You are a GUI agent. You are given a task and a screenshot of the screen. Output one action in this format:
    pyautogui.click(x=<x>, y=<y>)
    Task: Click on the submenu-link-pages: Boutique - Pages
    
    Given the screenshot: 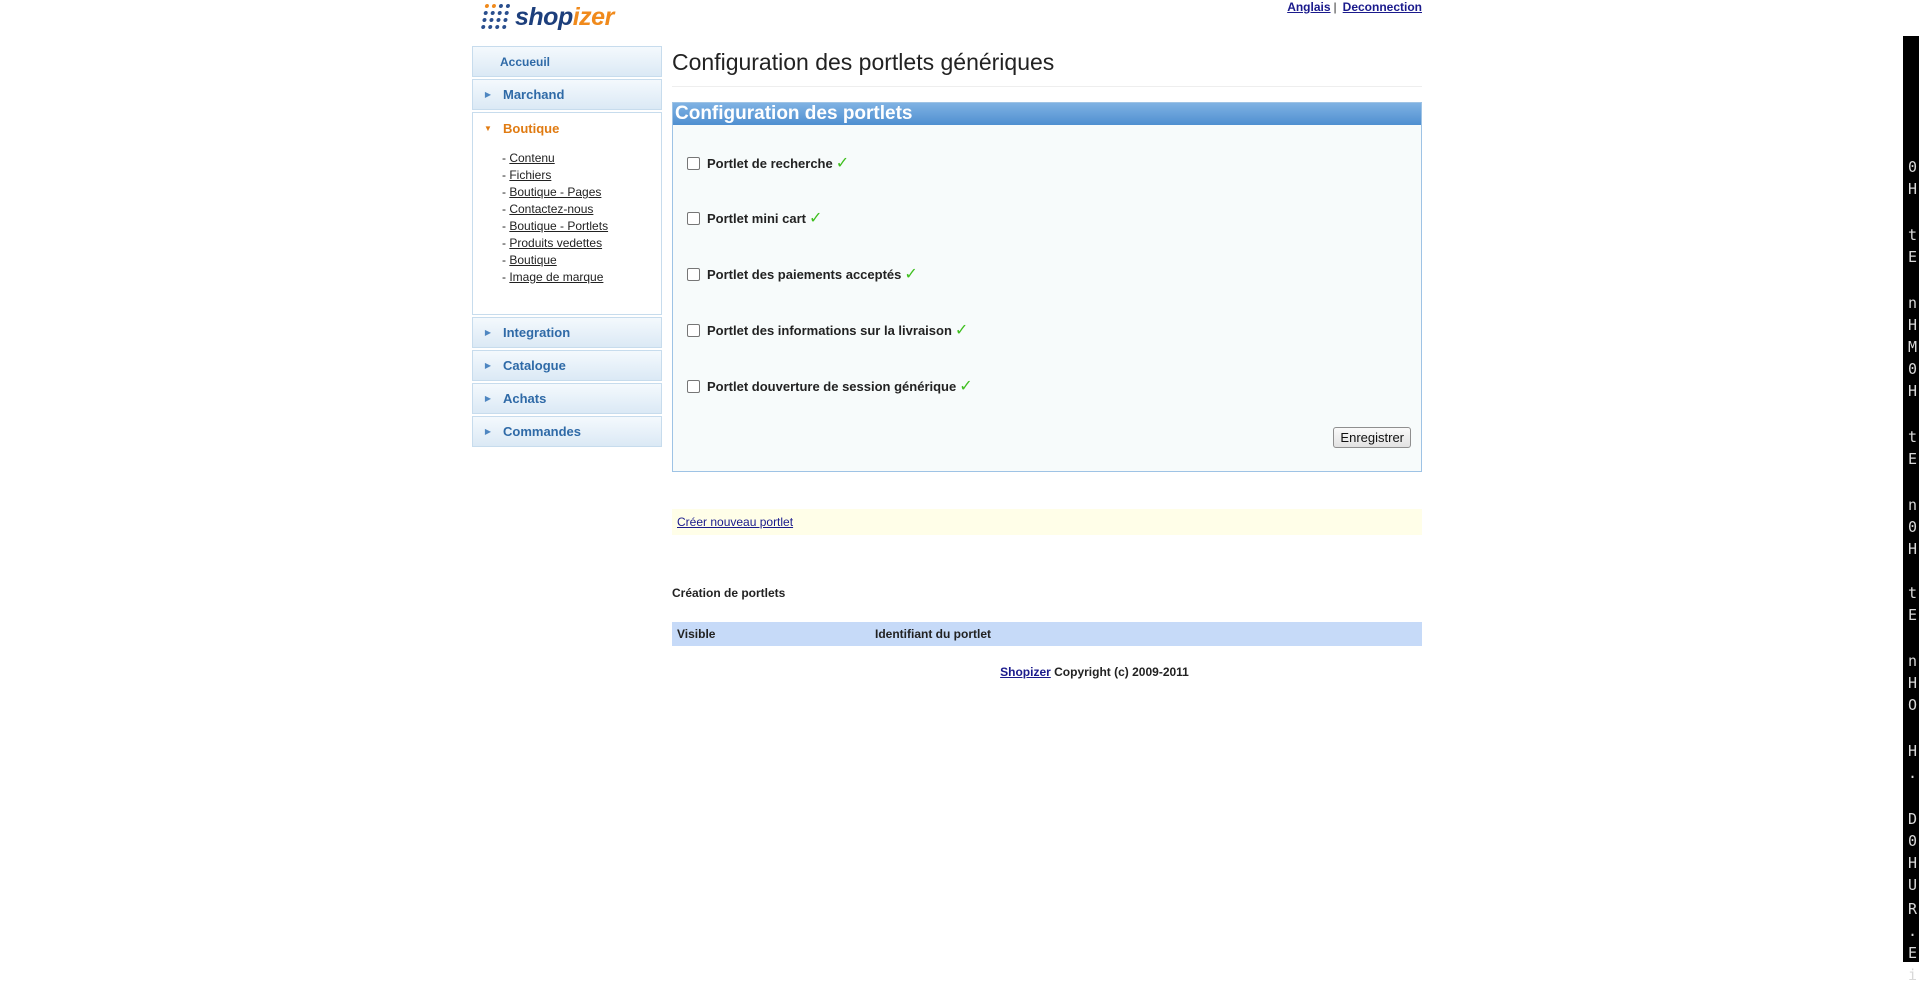 What is the action you would take?
    pyautogui.click(x=555, y=192)
    